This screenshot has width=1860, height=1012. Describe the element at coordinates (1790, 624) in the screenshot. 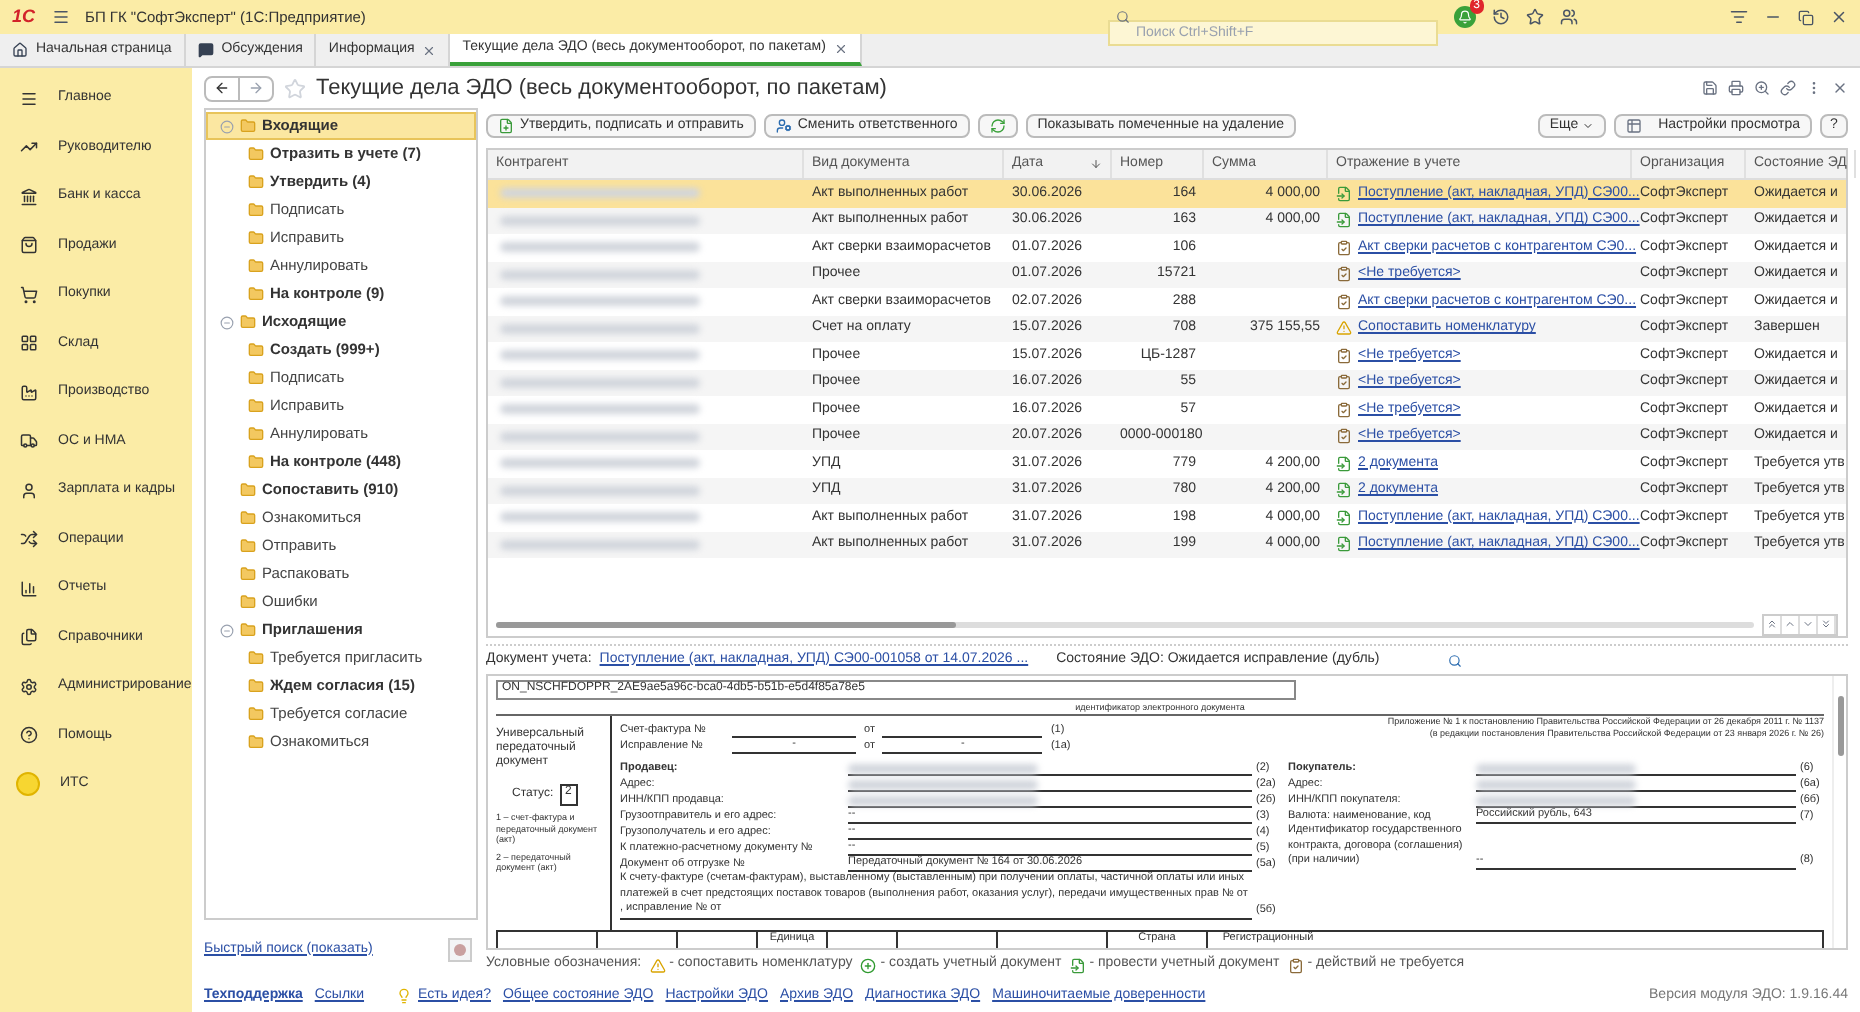

I see `up-icon` at that location.